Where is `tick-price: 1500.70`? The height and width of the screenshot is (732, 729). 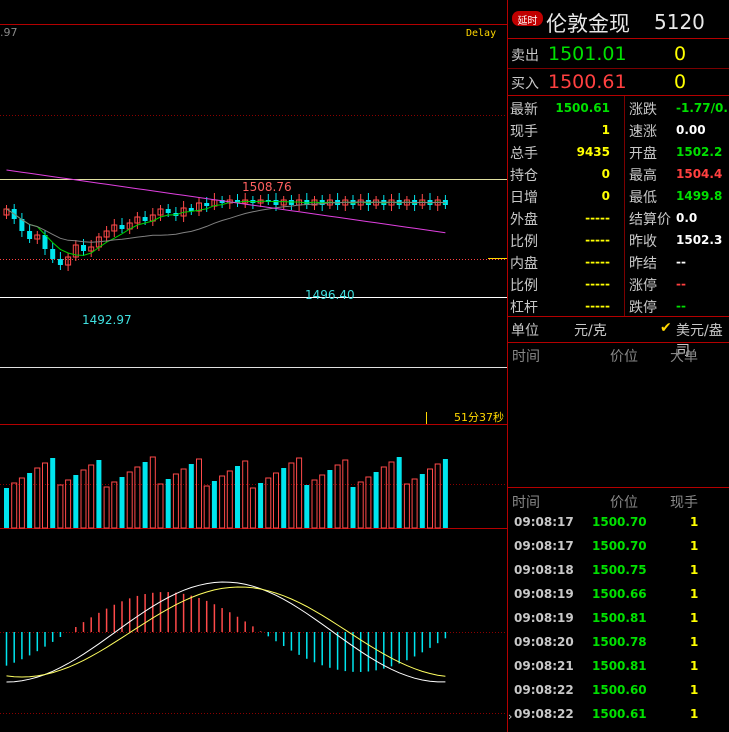 tick-price: 1500.70 is located at coordinates (619, 522).